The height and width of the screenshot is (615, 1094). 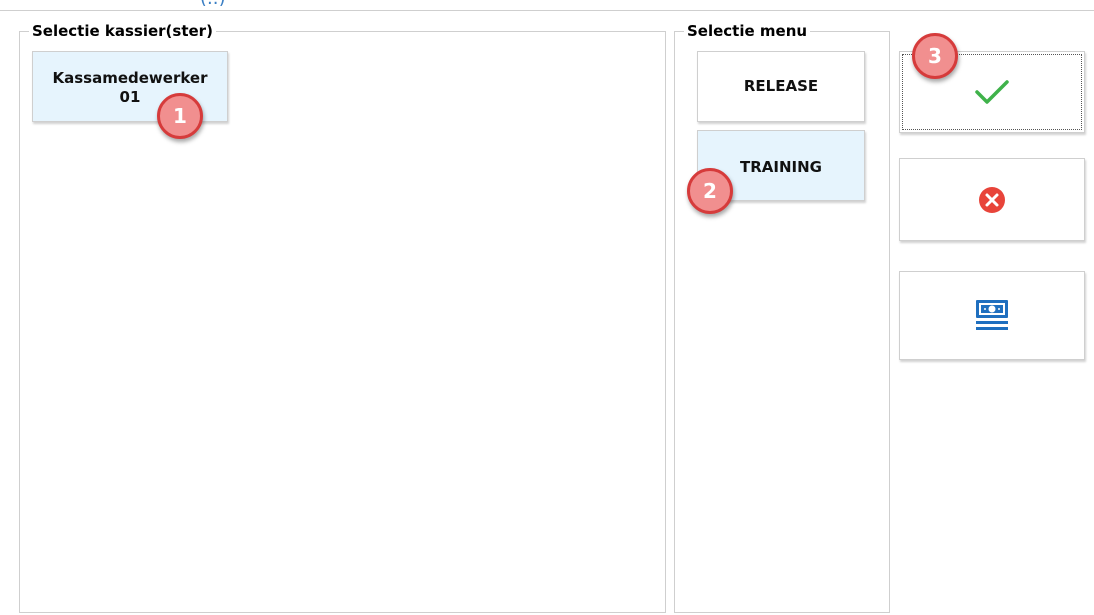 I want to click on menu-item-label: RELEASE, so click(x=781, y=86).